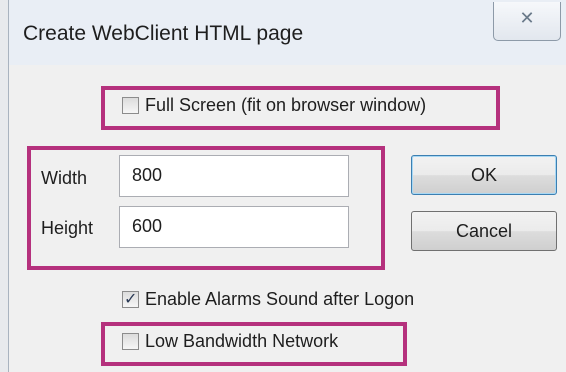  I want to click on height-field, so click(234, 227).